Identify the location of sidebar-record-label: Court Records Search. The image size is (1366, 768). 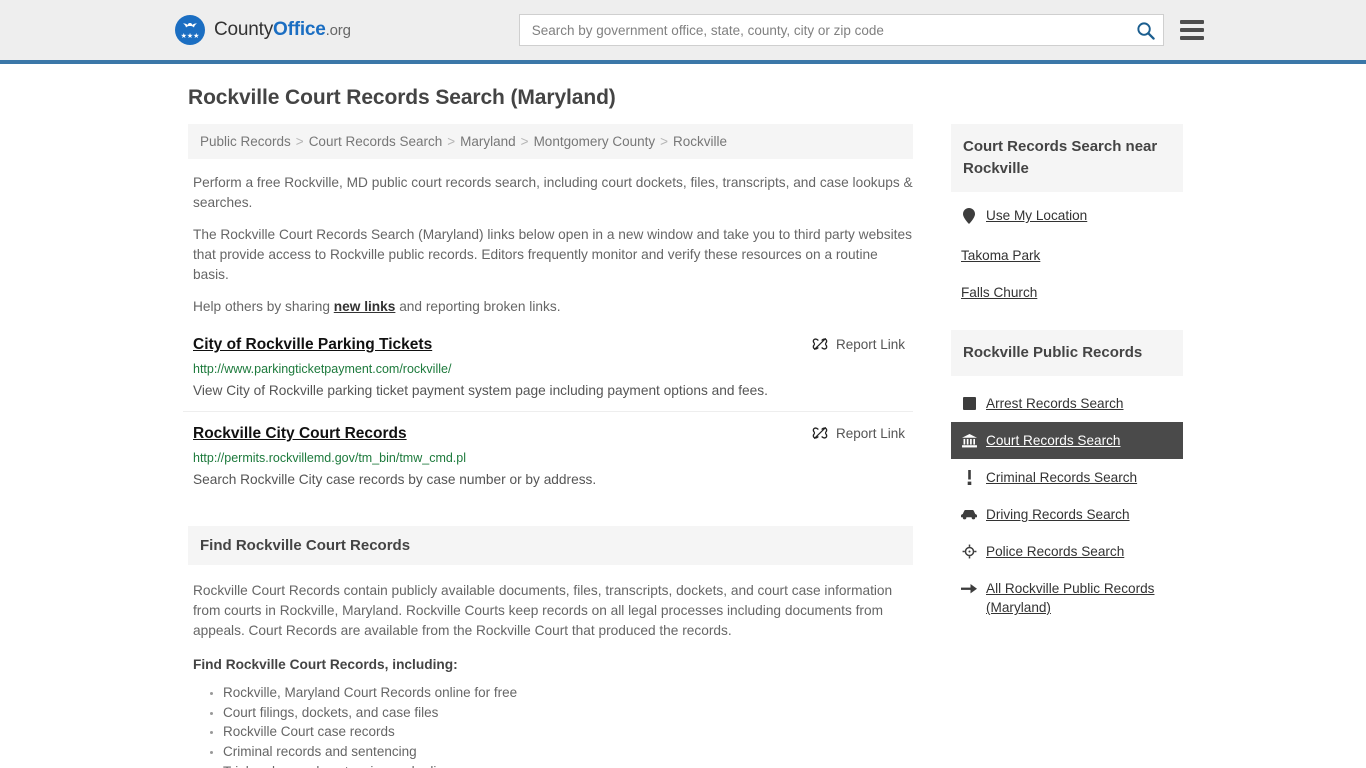
(1053, 440).